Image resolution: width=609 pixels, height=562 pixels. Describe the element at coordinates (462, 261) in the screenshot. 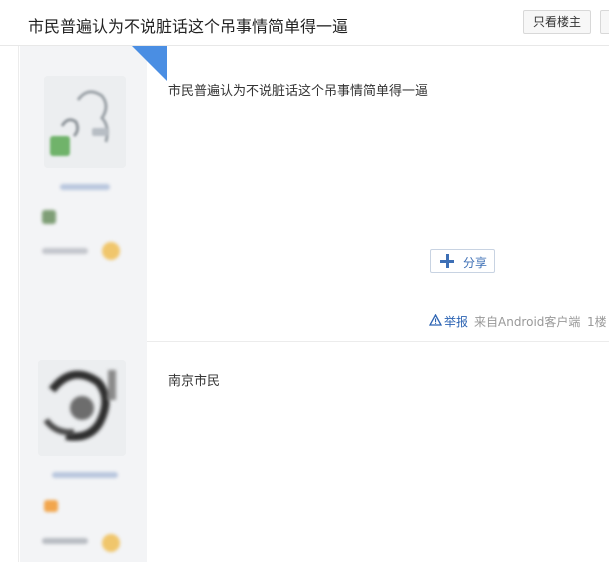

I see `share-button: 分享` at that location.